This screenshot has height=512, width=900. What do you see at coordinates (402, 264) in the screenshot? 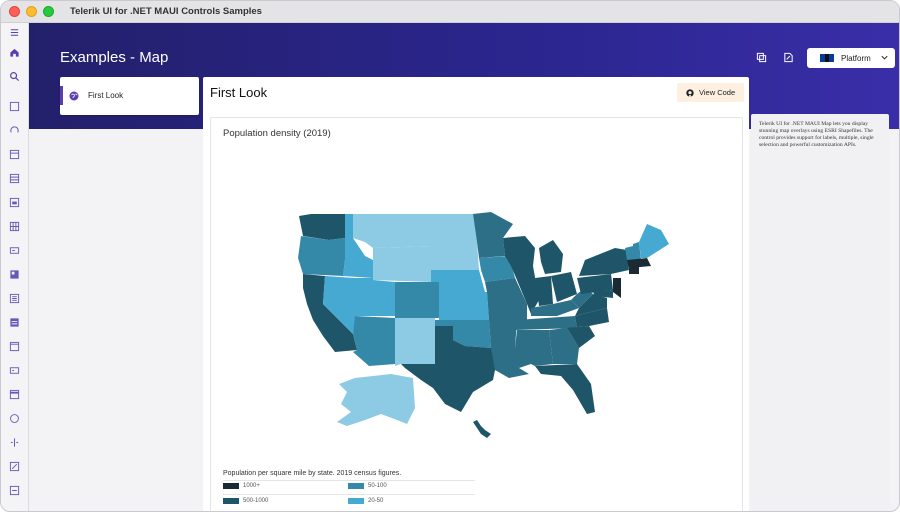
I see `state-wyoming` at bounding box center [402, 264].